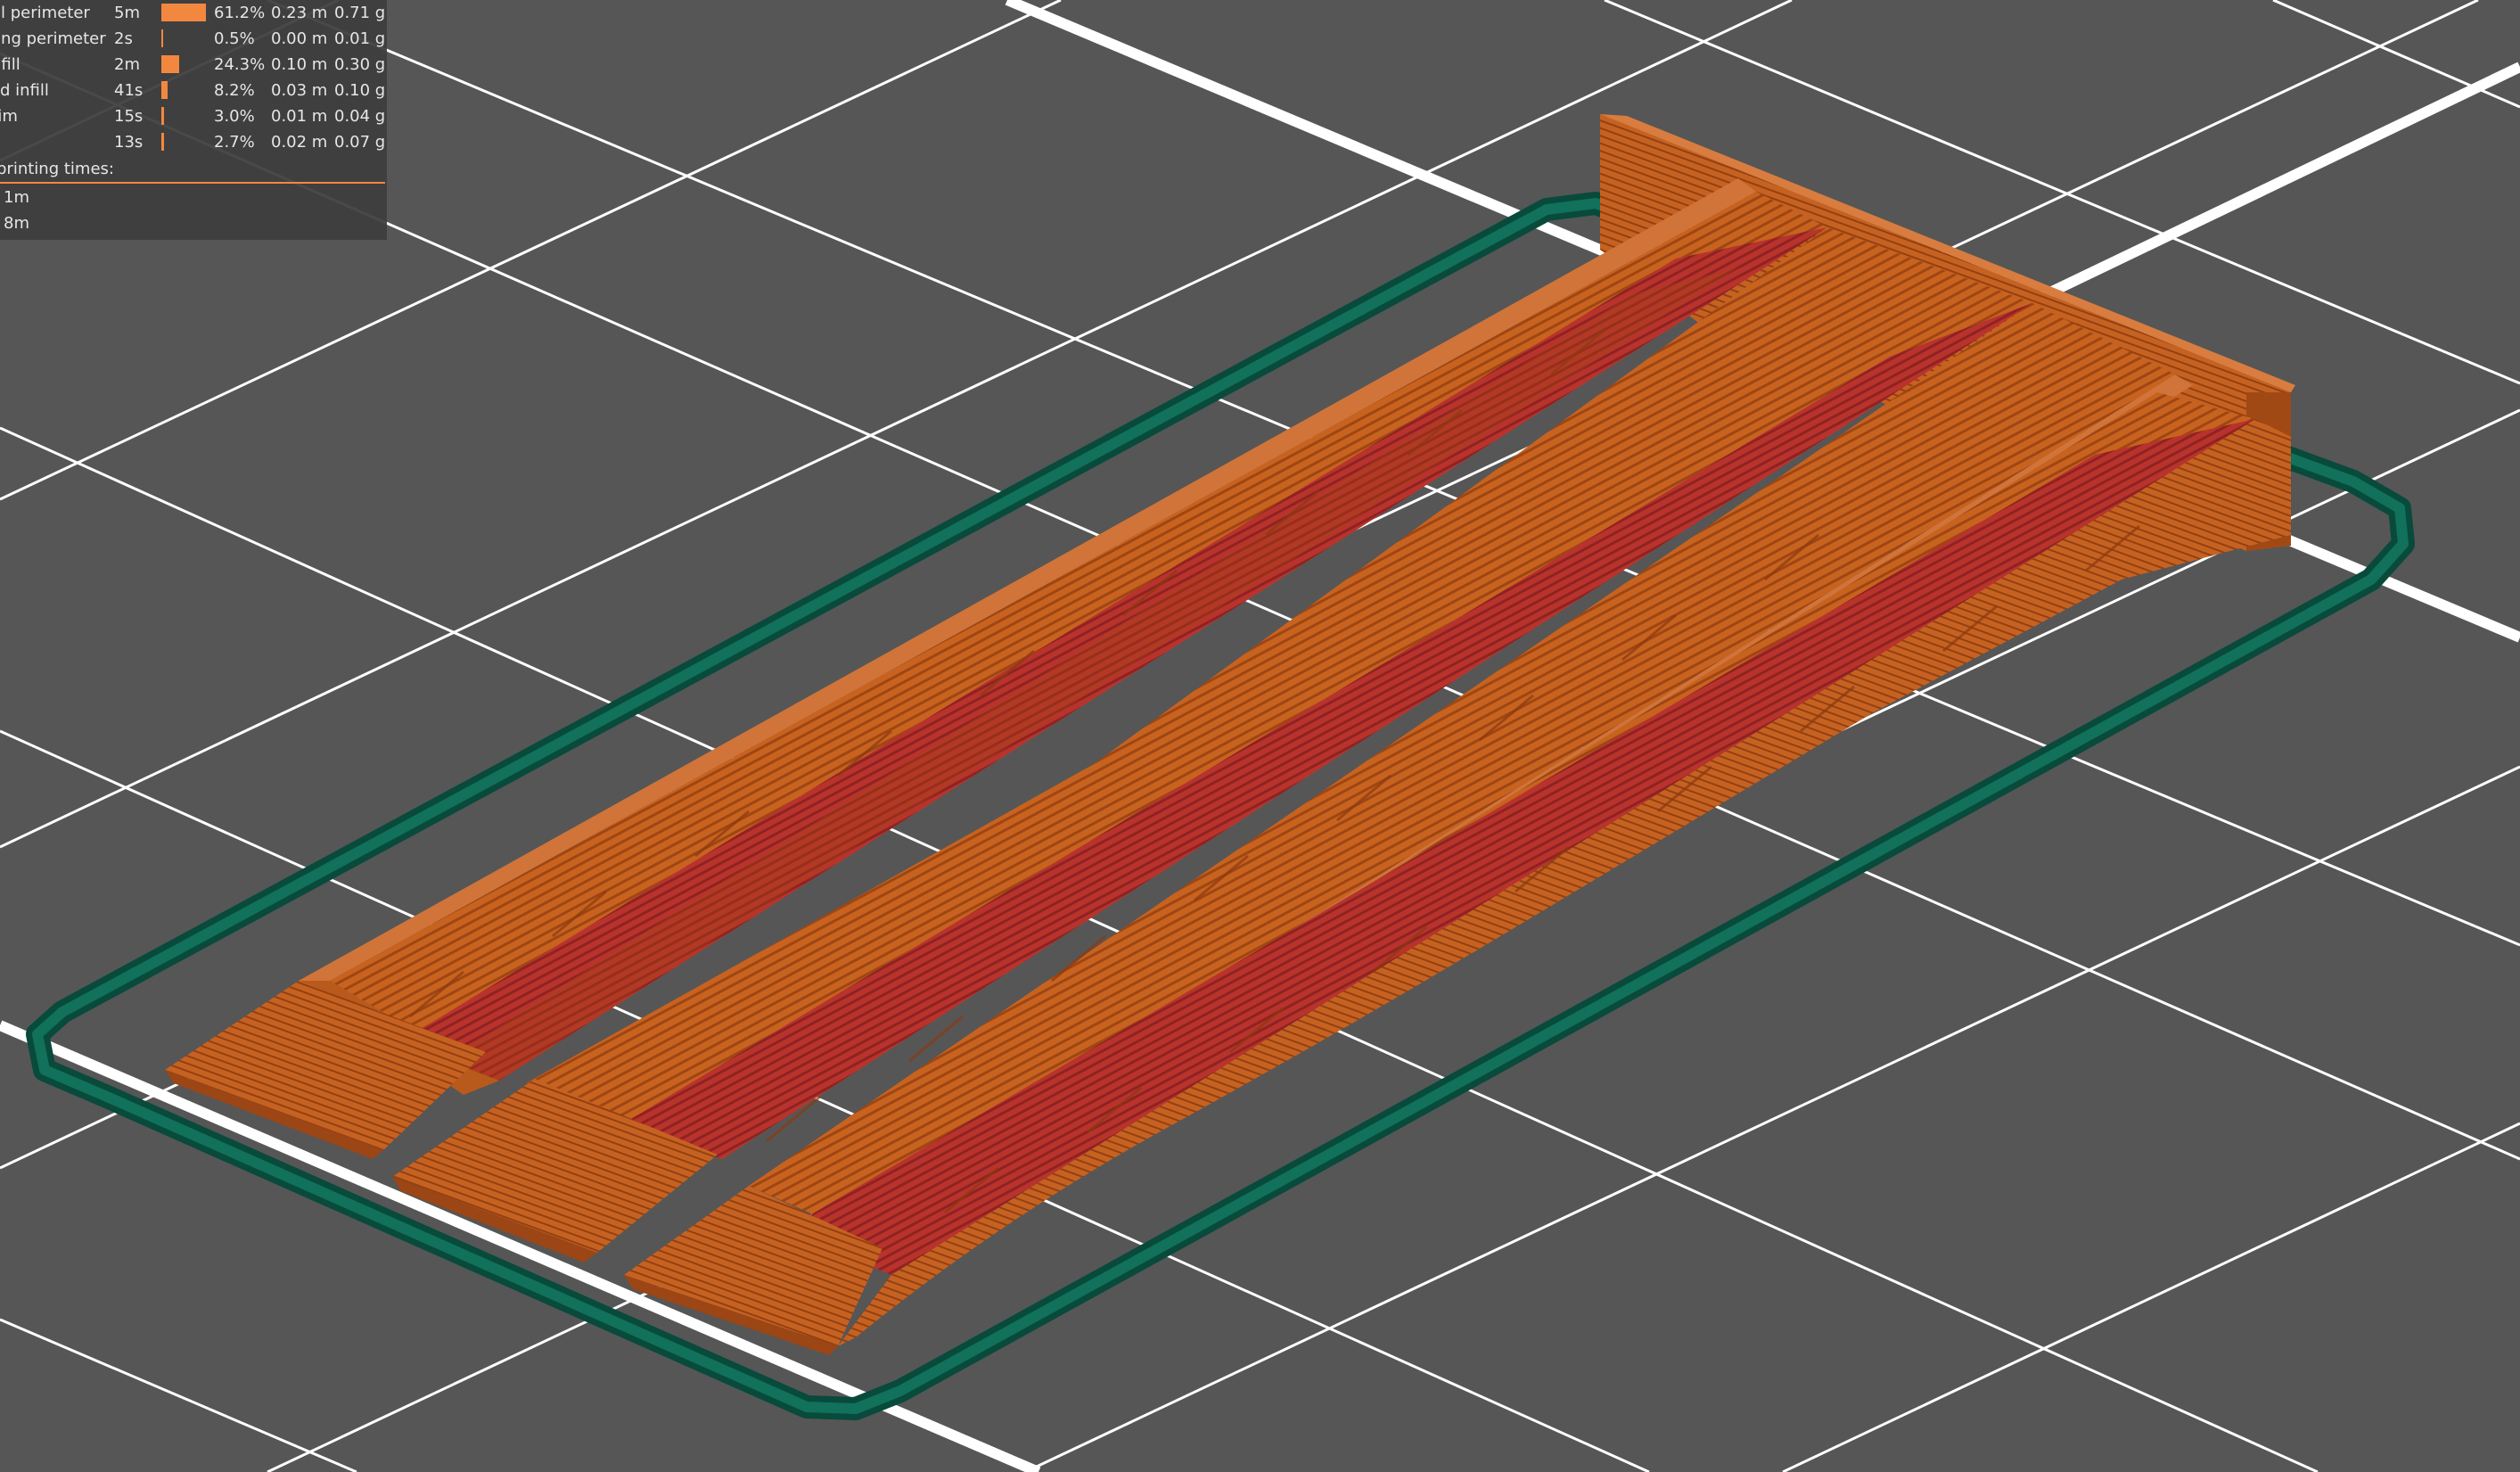  What do you see at coordinates (234, 38) in the screenshot?
I see `feature-percent: 0.5%` at bounding box center [234, 38].